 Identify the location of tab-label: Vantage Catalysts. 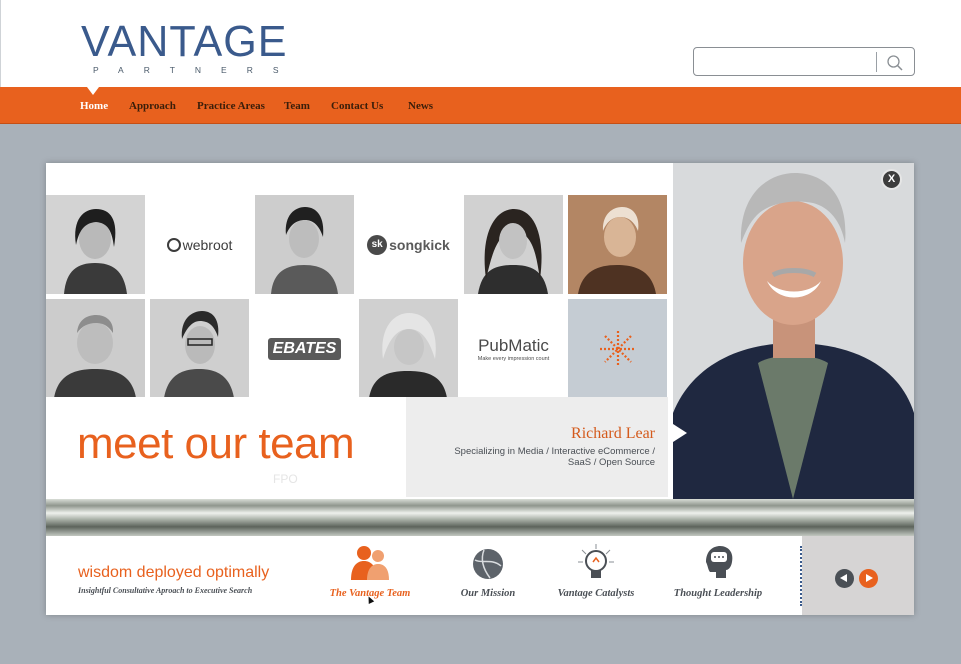
(596, 593).